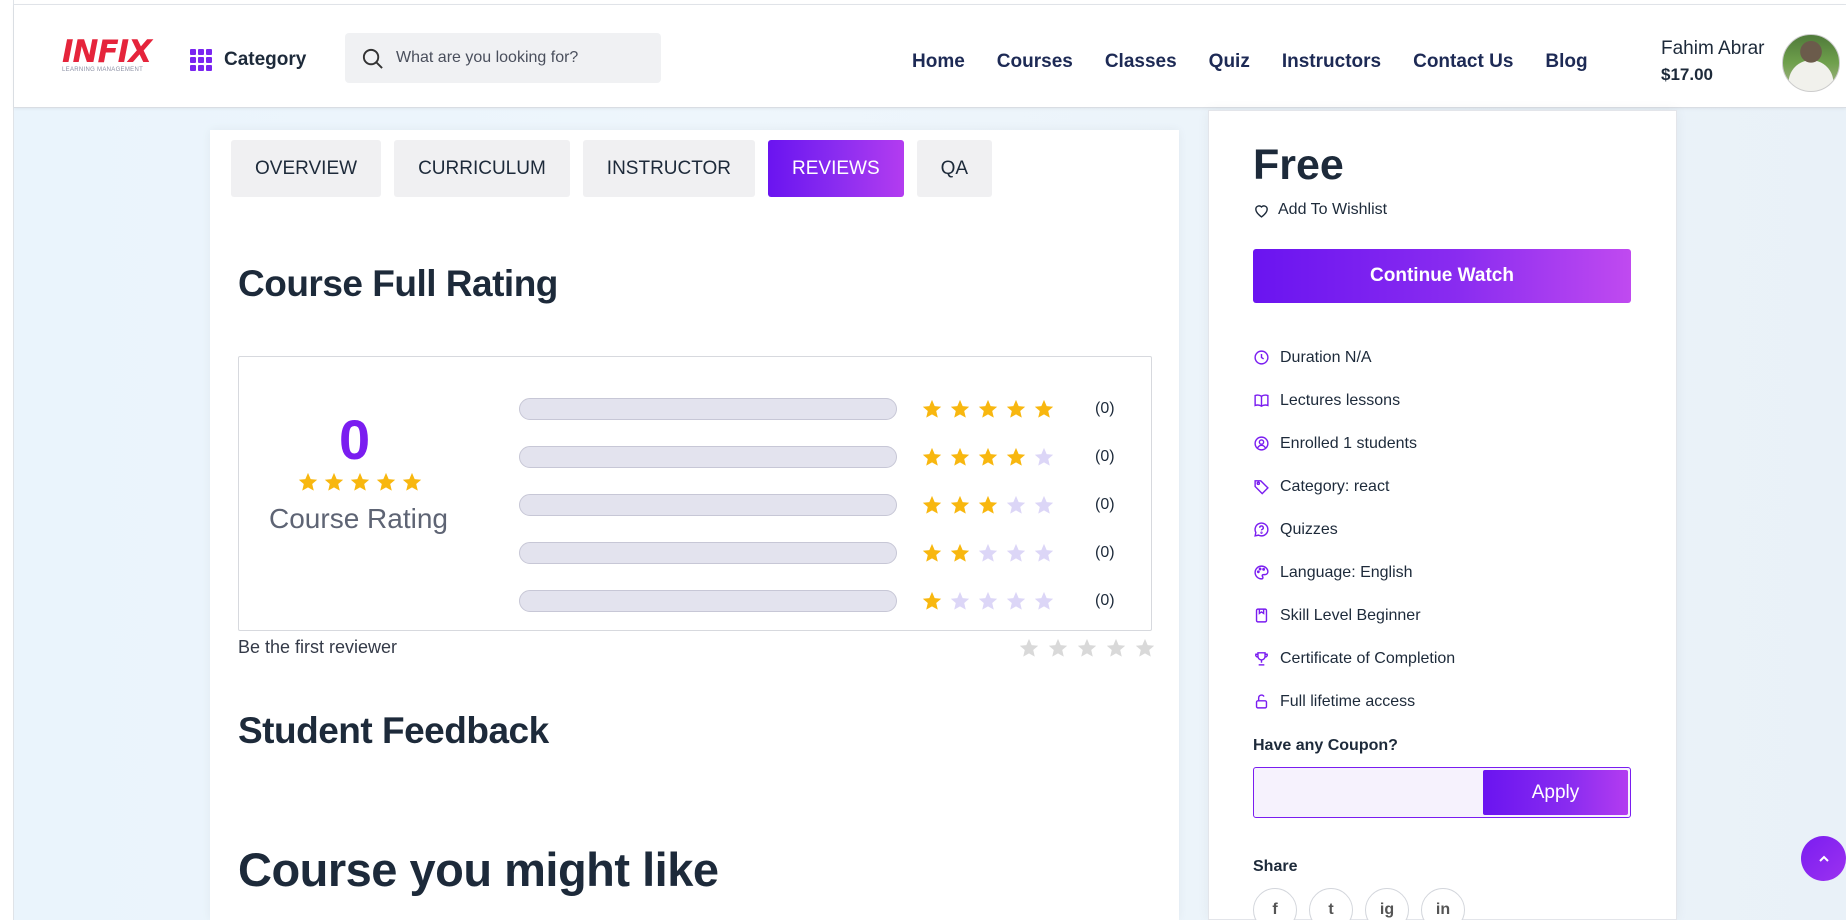 The image size is (1846, 920). I want to click on course-info-text: Skill Level Beginner, so click(1350, 615).